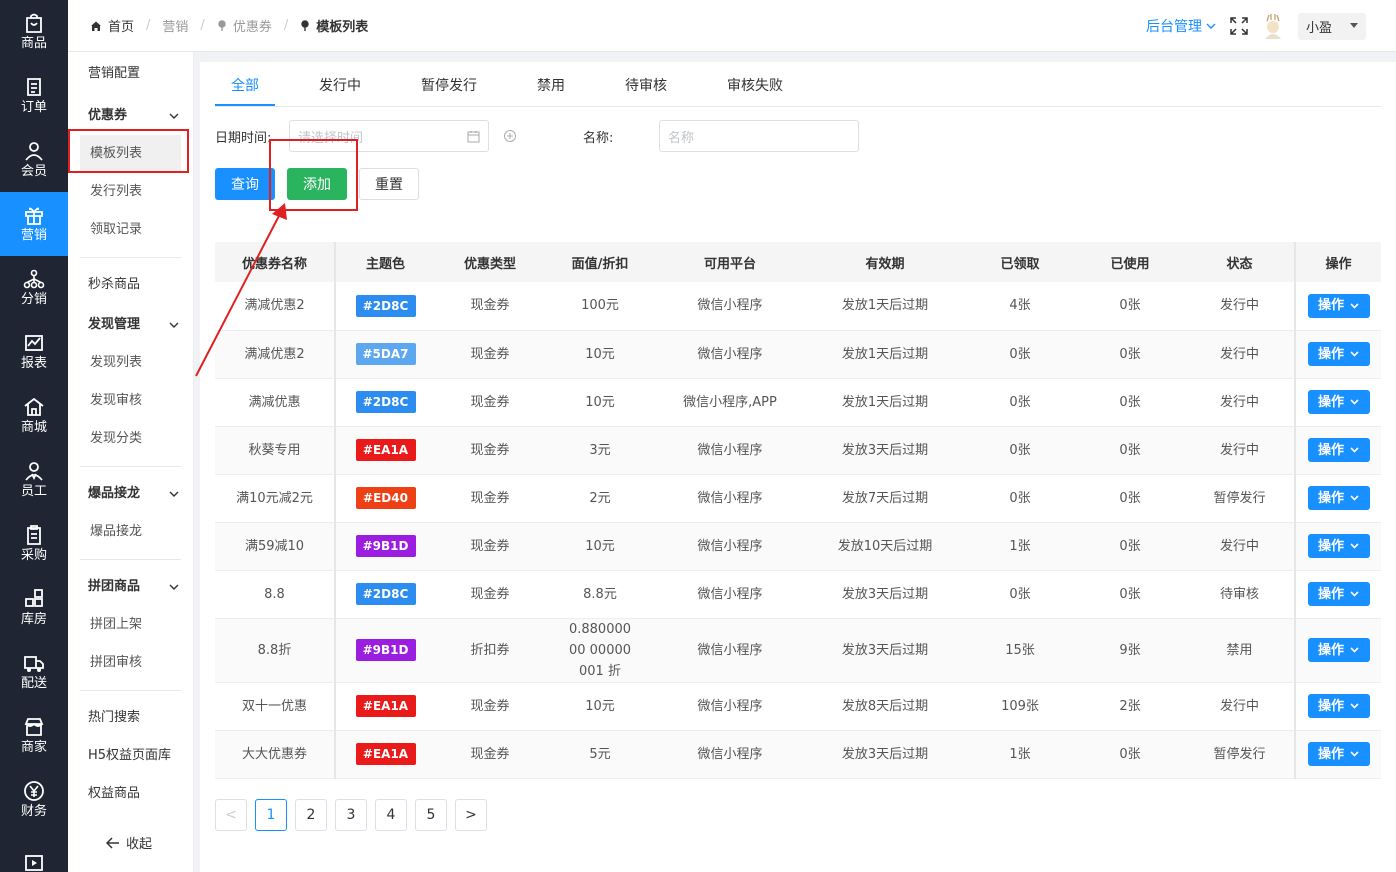 The image size is (1396, 872). I want to click on nav-label: 商家, so click(33, 747).